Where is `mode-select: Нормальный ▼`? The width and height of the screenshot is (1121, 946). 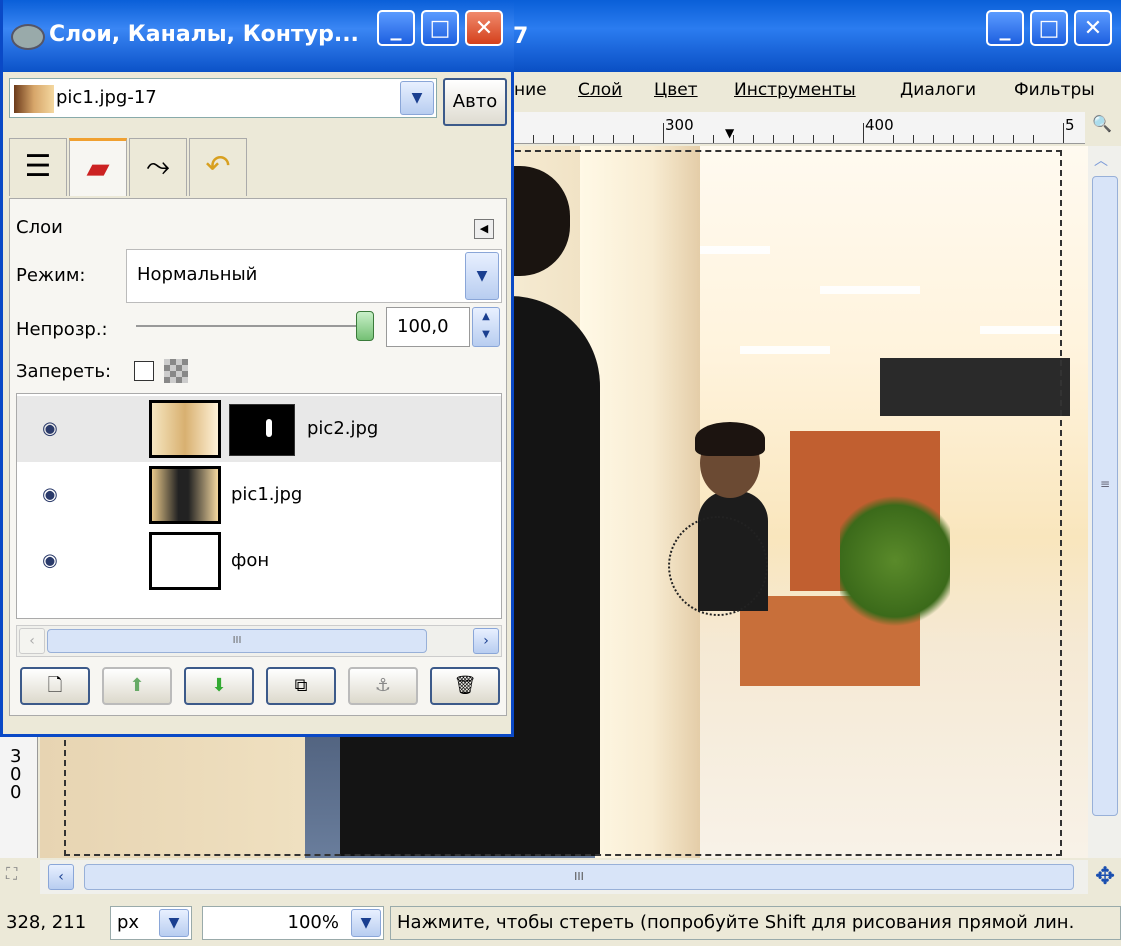
mode-select: Нормальный ▼ is located at coordinates (314, 276).